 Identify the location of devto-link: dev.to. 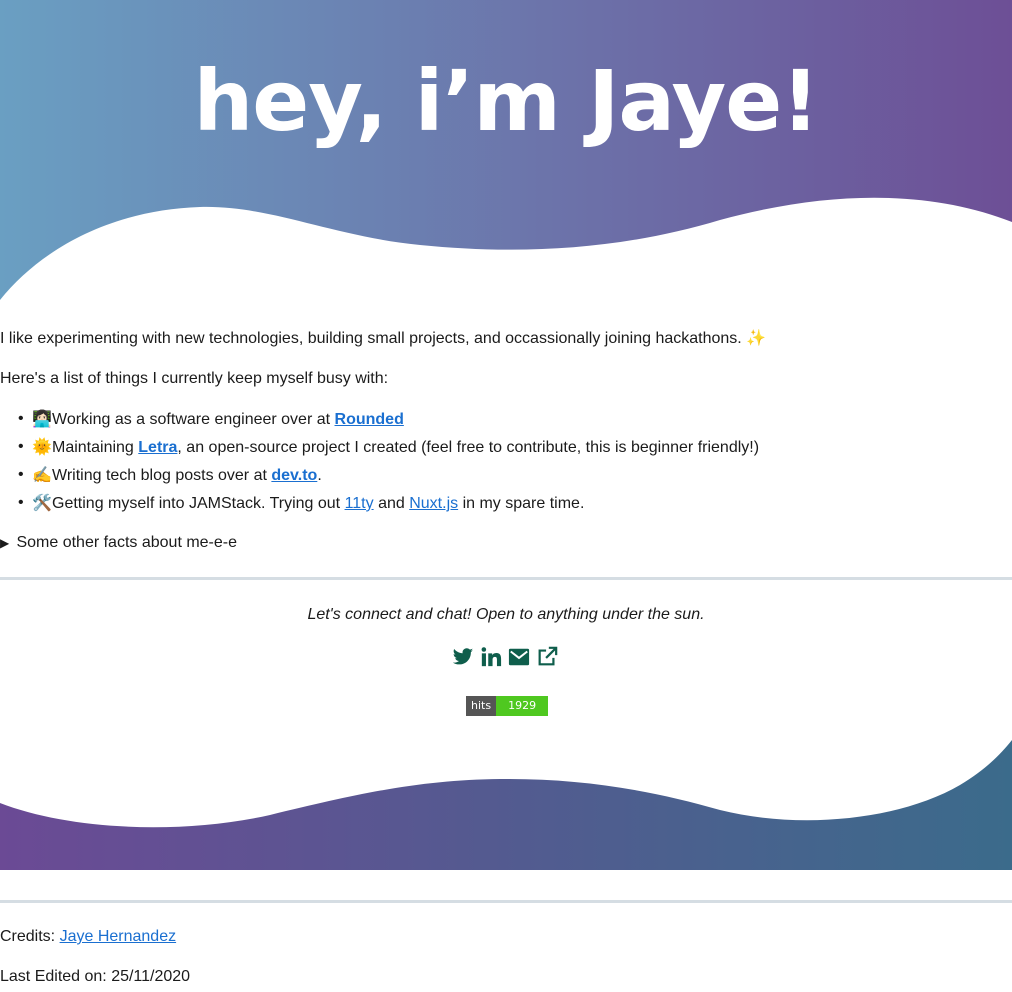
(294, 475).